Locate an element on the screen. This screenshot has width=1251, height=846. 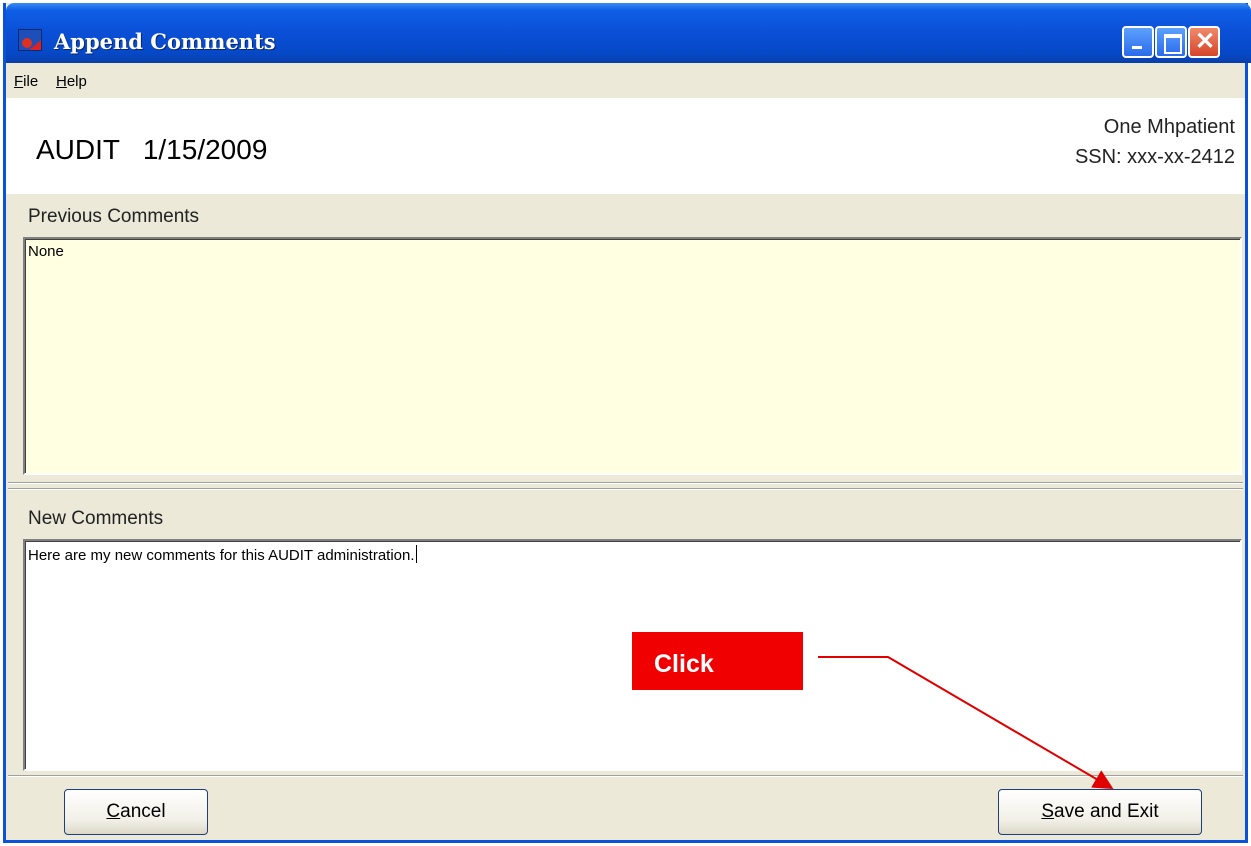
menu-file: File is located at coordinates (26, 81).